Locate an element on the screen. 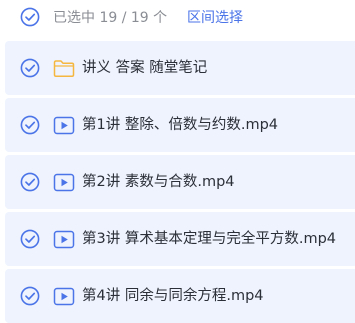  folder-icon is located at coordinates (64, 69).